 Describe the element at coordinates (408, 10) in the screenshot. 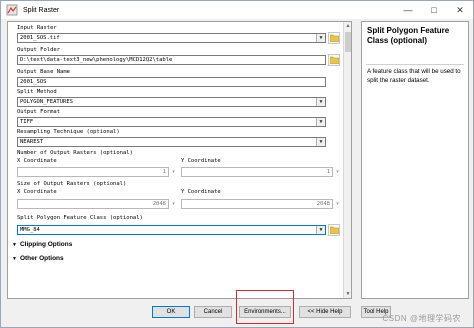

I see `minimize-icon: —` at that location.